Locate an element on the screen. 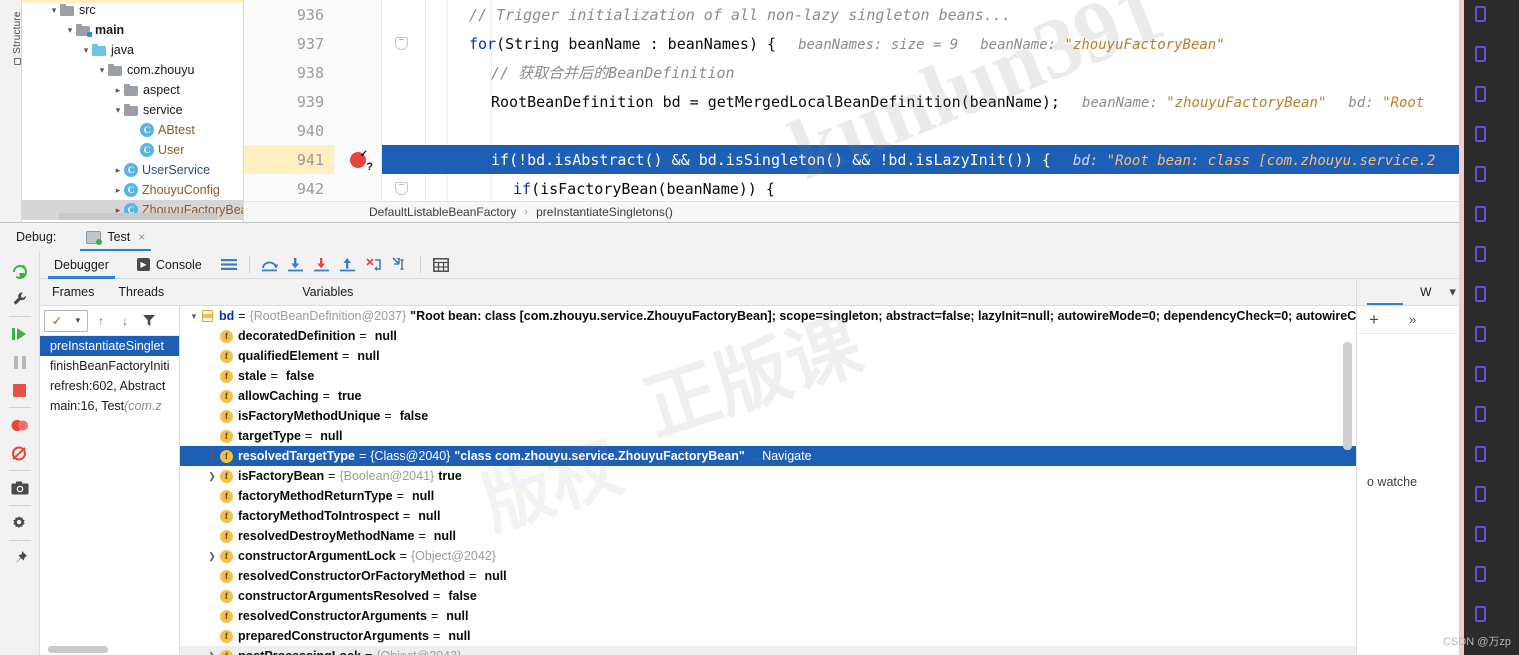 The image size is (1519, 655). tab-debugger: Debugger is located at coordinates (81, 265).